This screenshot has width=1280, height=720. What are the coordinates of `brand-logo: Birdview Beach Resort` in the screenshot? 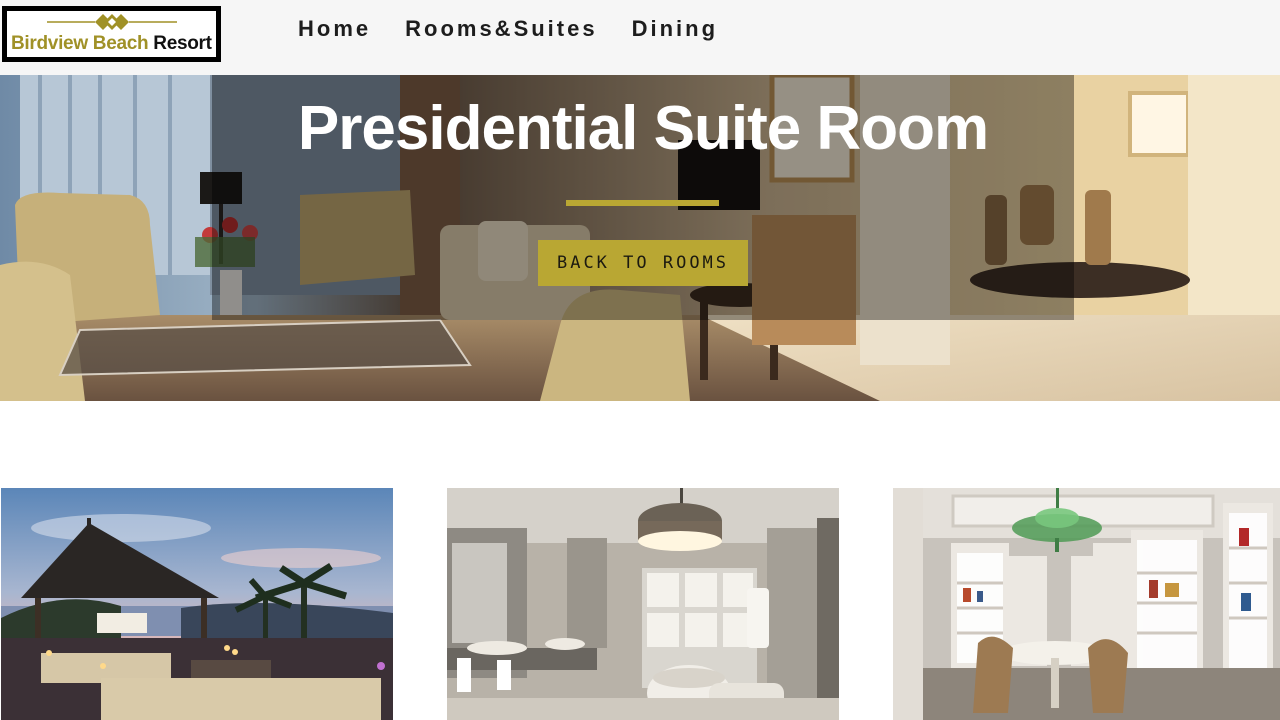 It's located at (111, 34).